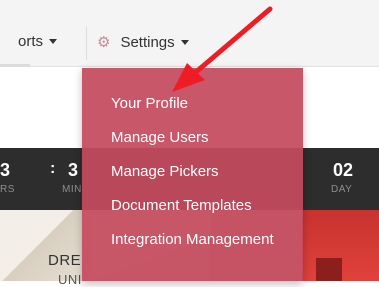 This screenshot has width=379, height=287. I want to click on nav-settings-label: Settings, so click(147, 42).